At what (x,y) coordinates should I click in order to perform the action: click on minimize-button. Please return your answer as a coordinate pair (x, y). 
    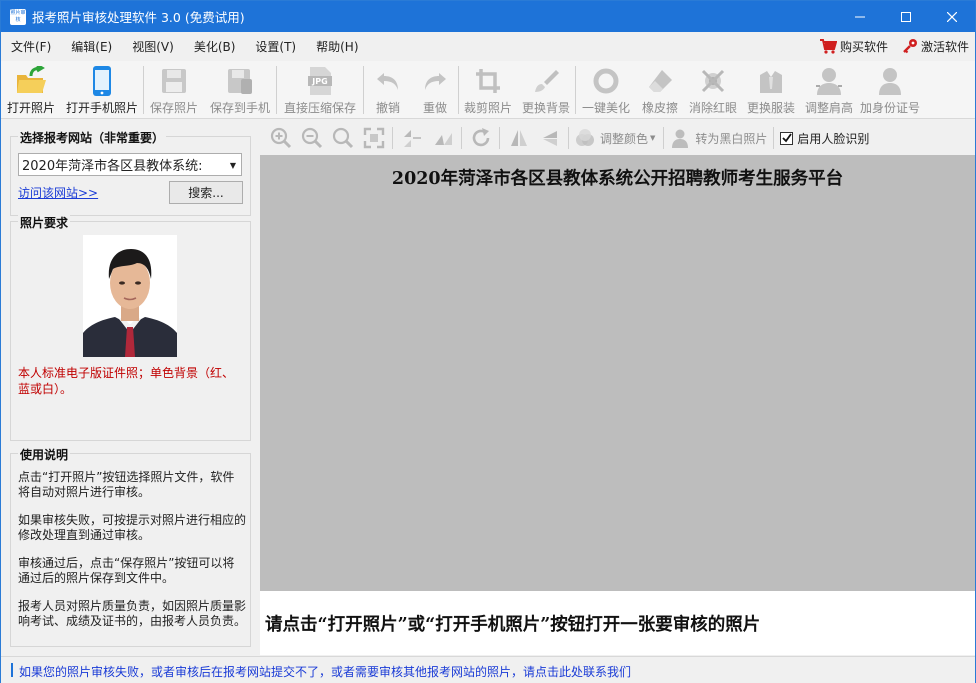
    Looking at the image, I should click on (860, 16).